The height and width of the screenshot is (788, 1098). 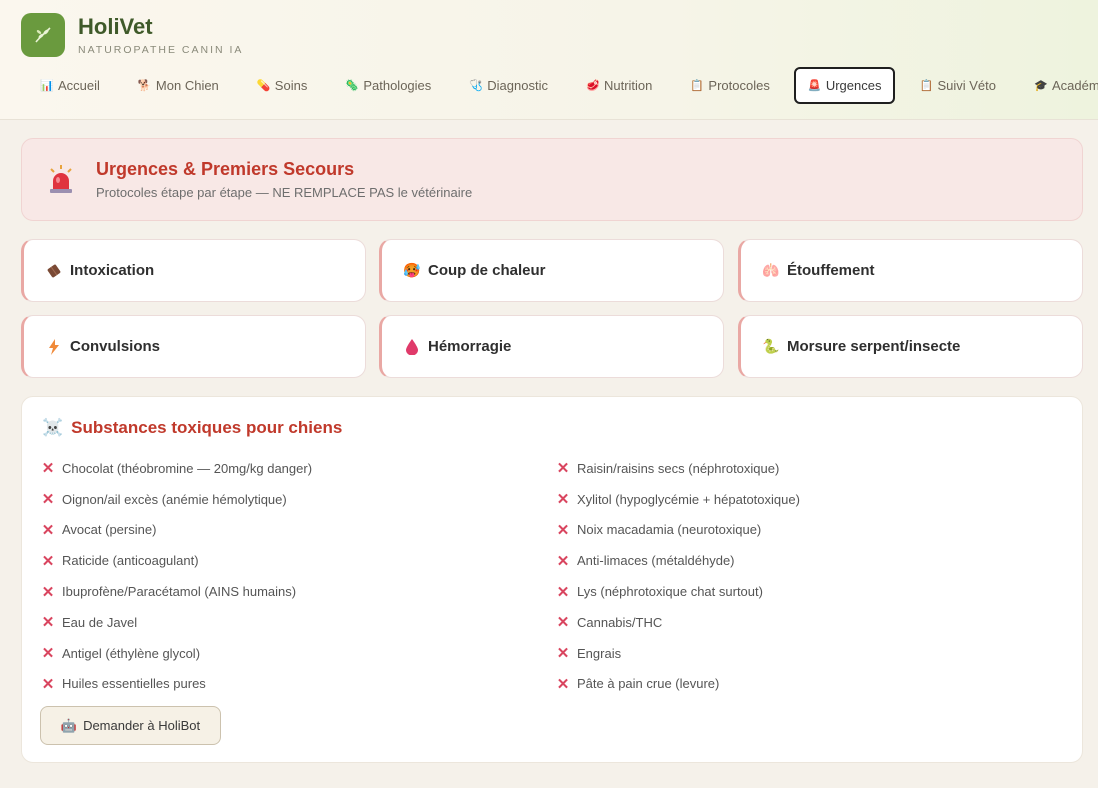 What do you see at coordinates (109, 530) in the screenshot?
I see `toxic-item-text: Avocat (persine)` at bounding box center [109, 530].